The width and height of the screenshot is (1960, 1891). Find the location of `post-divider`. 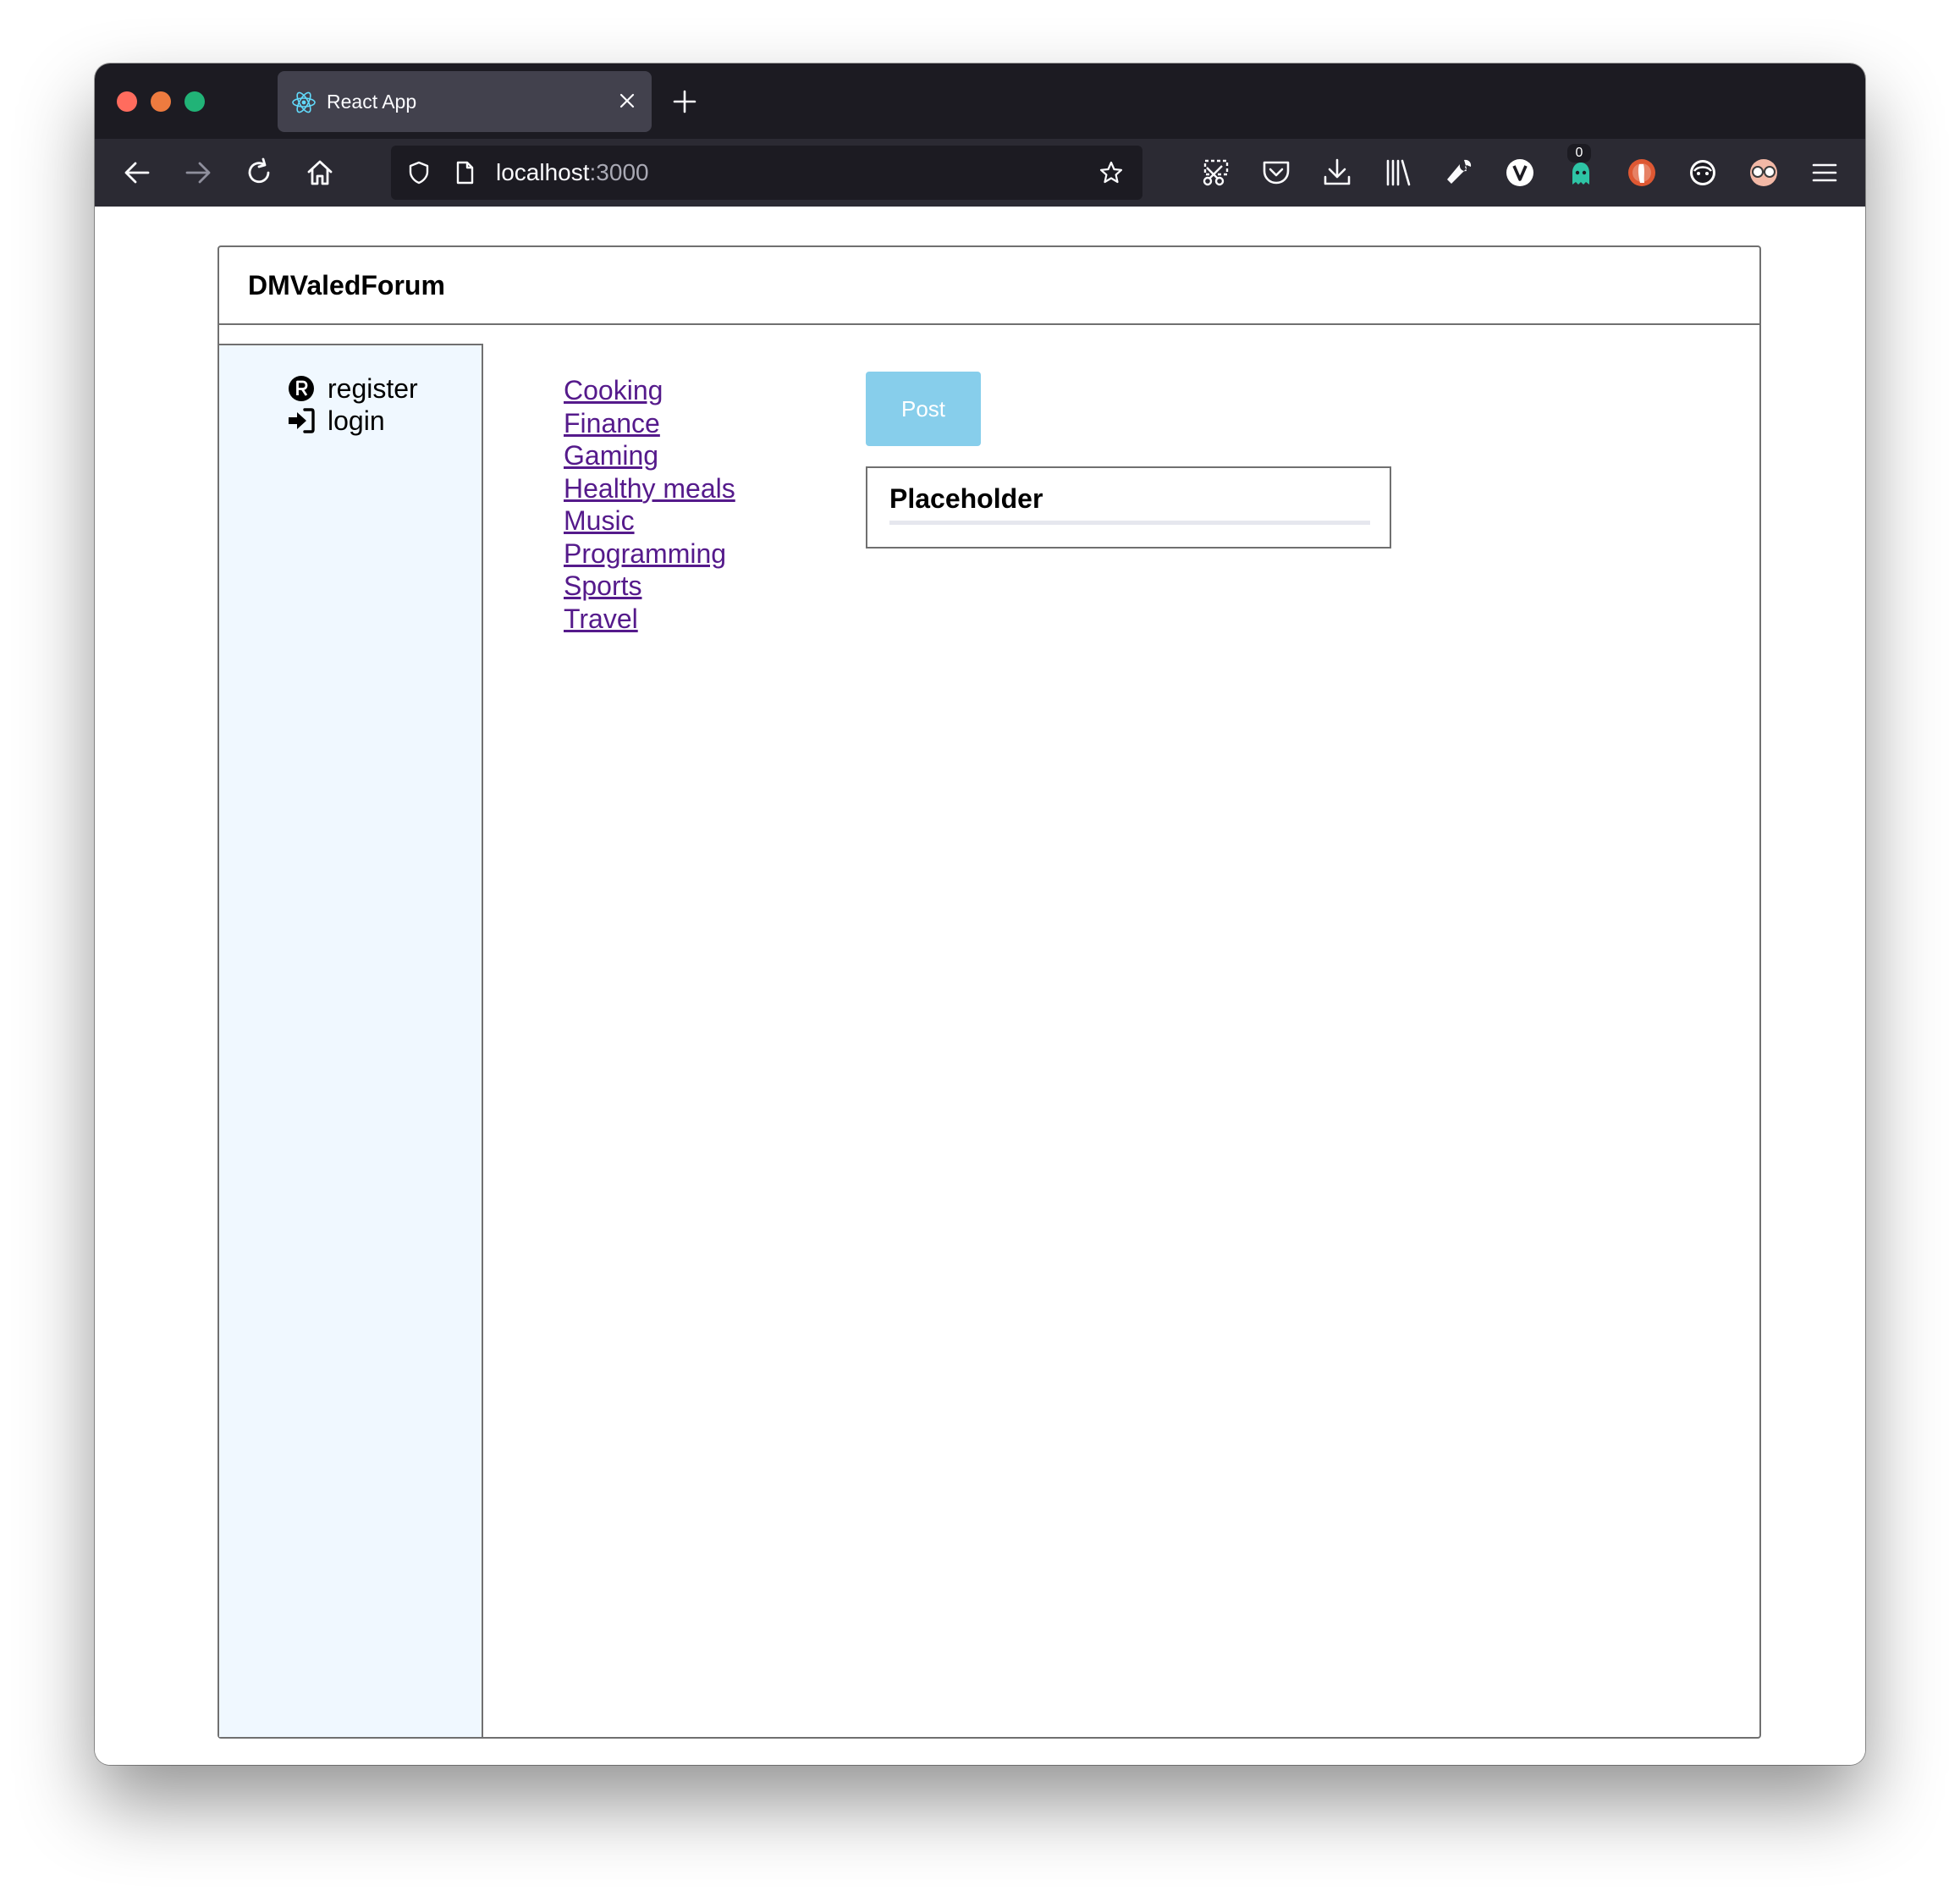

post-divider is located at coordinates (1129, 523).